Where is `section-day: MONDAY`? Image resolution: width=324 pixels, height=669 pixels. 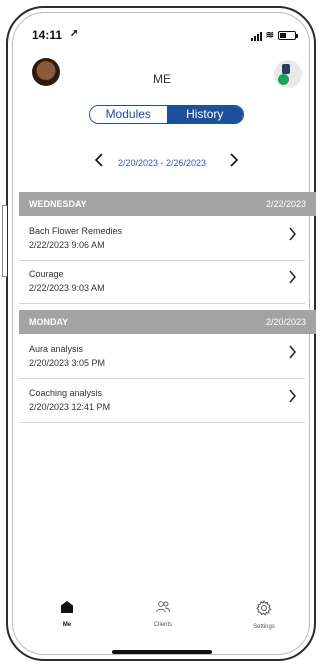
section-day: MONDAY is located at coordinates (49, 322).